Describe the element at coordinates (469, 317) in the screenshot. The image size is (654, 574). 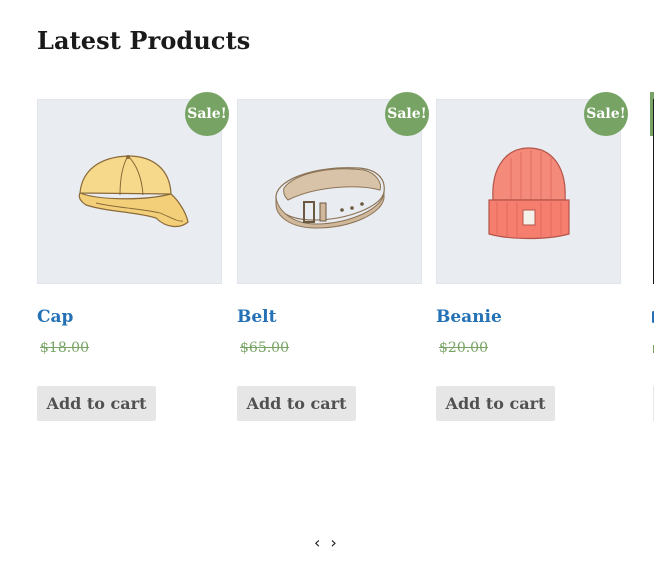
I see `product-name: Beanie` at that location.